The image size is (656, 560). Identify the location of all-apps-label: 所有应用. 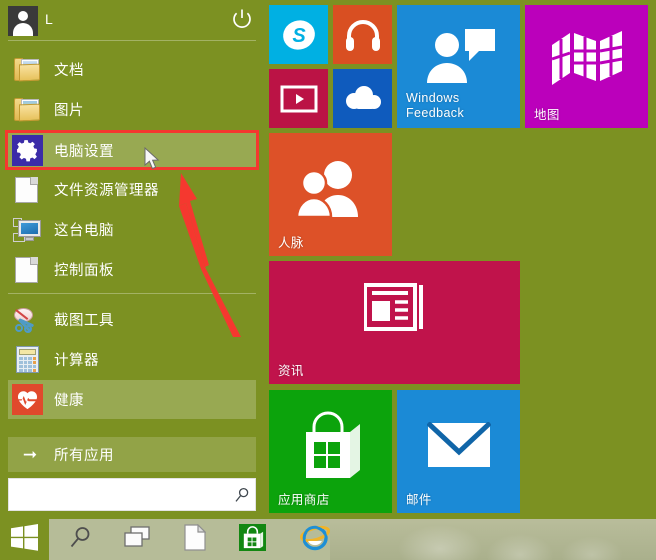
(84, 456).